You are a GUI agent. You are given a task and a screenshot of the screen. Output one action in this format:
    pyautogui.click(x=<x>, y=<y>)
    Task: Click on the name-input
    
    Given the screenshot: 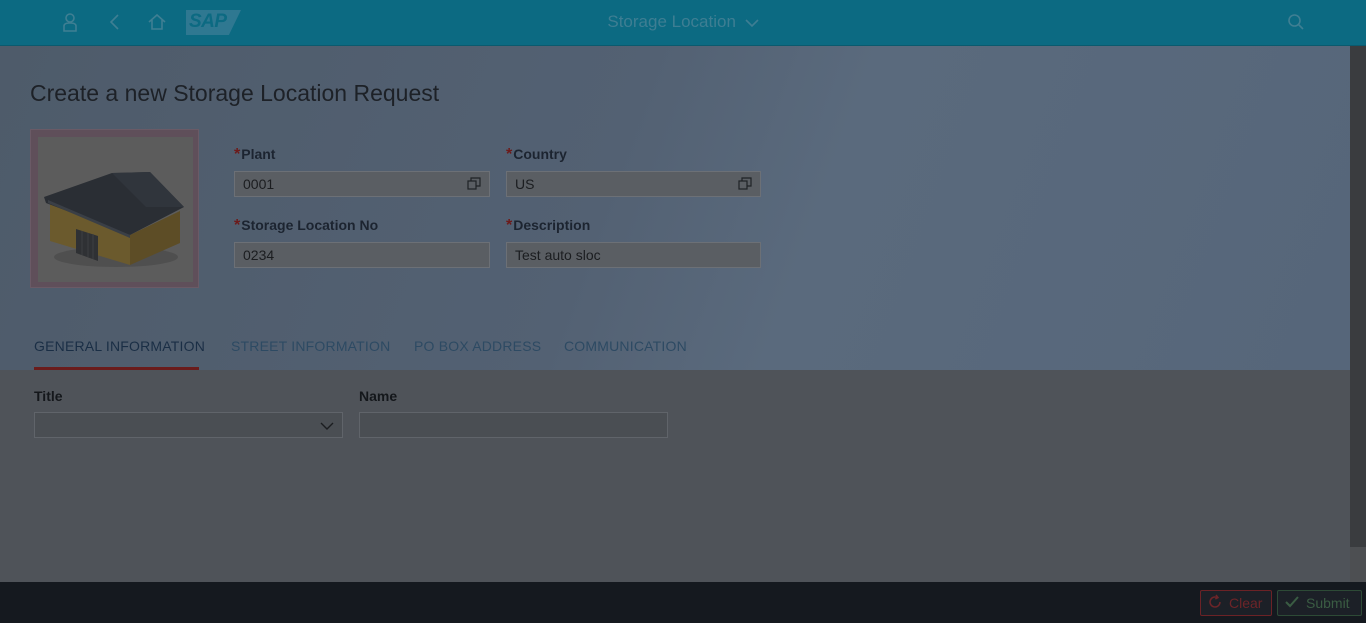 What is the action you would take?
    pyautogui.click(x=513, y=425)
    